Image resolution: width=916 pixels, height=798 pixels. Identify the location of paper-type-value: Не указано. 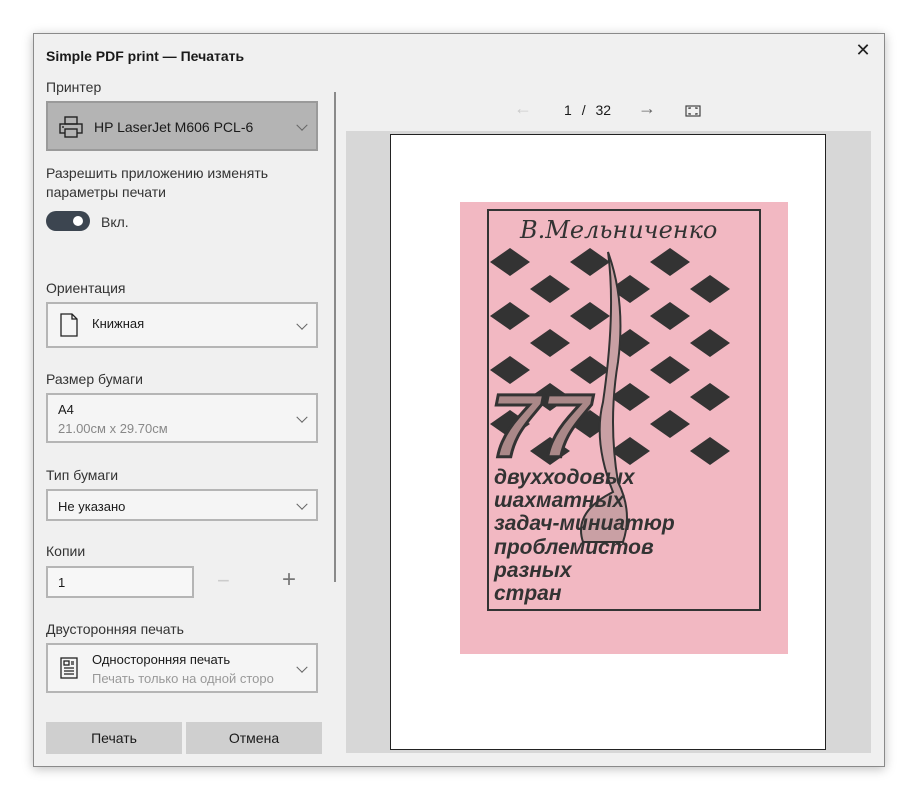
(92, 506).